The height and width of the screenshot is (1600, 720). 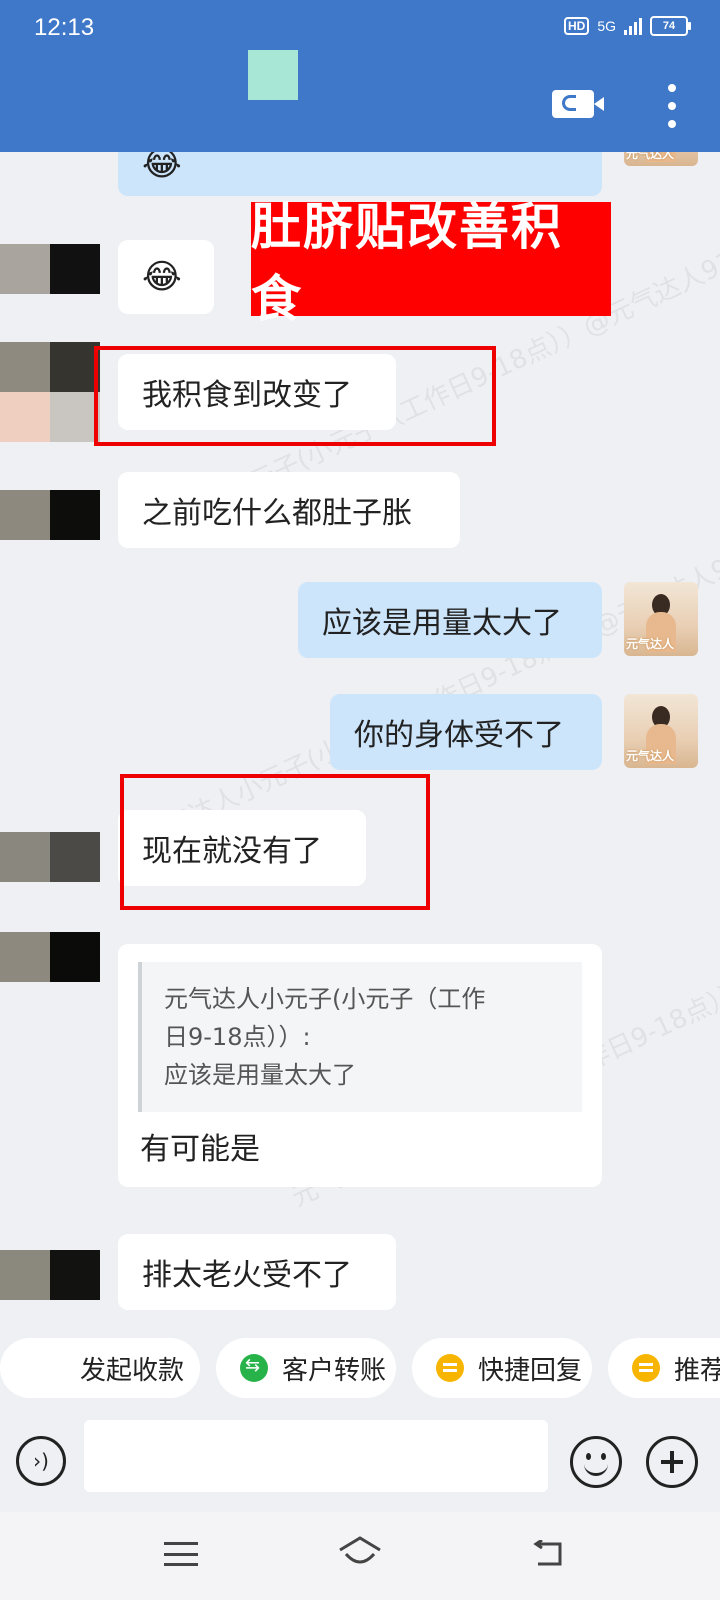 I want to click on input-bar: ›), so click(x=360, y=1456).